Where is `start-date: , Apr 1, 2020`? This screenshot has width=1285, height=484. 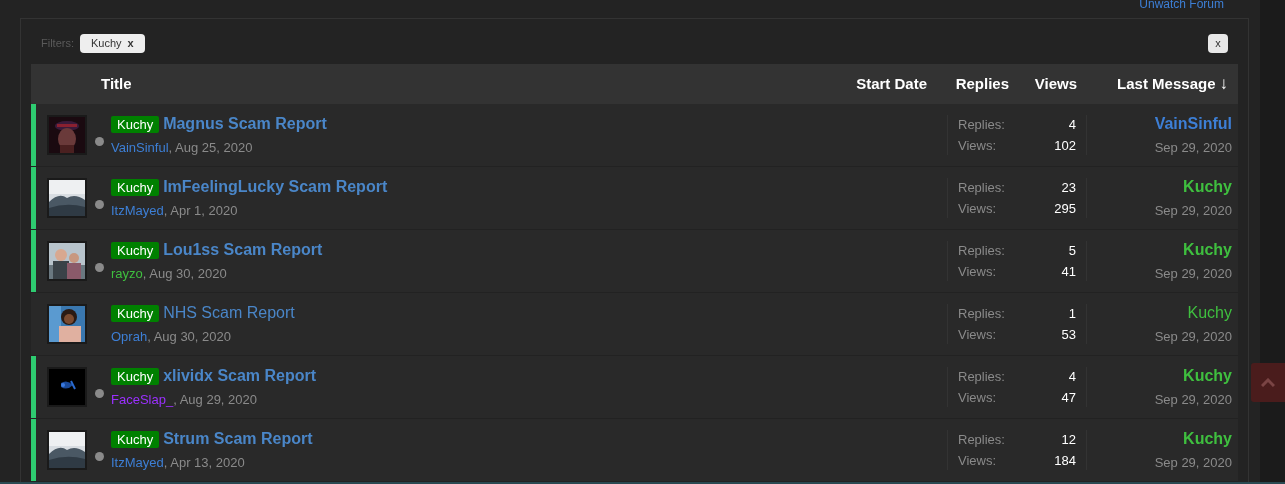 start-date: , Apr 1, 2020 is located at coordinates (200, 211).